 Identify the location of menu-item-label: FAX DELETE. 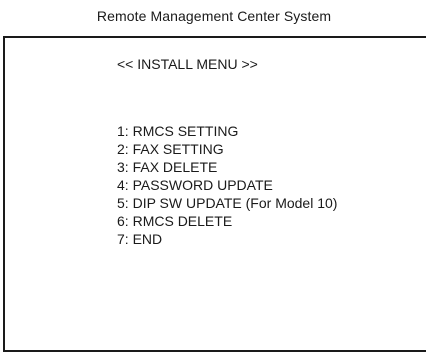
(175, 167).